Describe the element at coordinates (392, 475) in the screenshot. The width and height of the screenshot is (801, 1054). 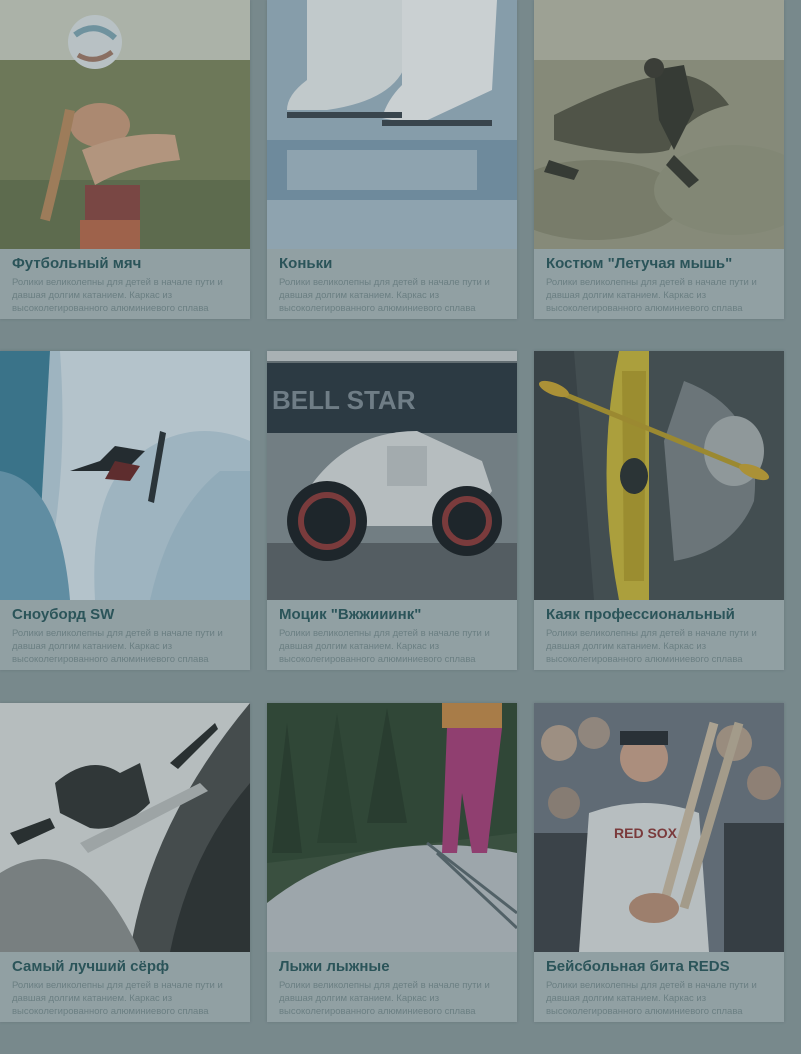
I see `motorcycle-icon: BELL STAR` at that location.